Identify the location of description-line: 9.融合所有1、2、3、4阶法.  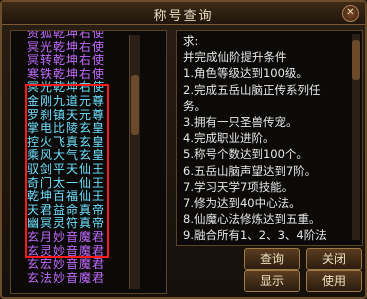
(255, 235).